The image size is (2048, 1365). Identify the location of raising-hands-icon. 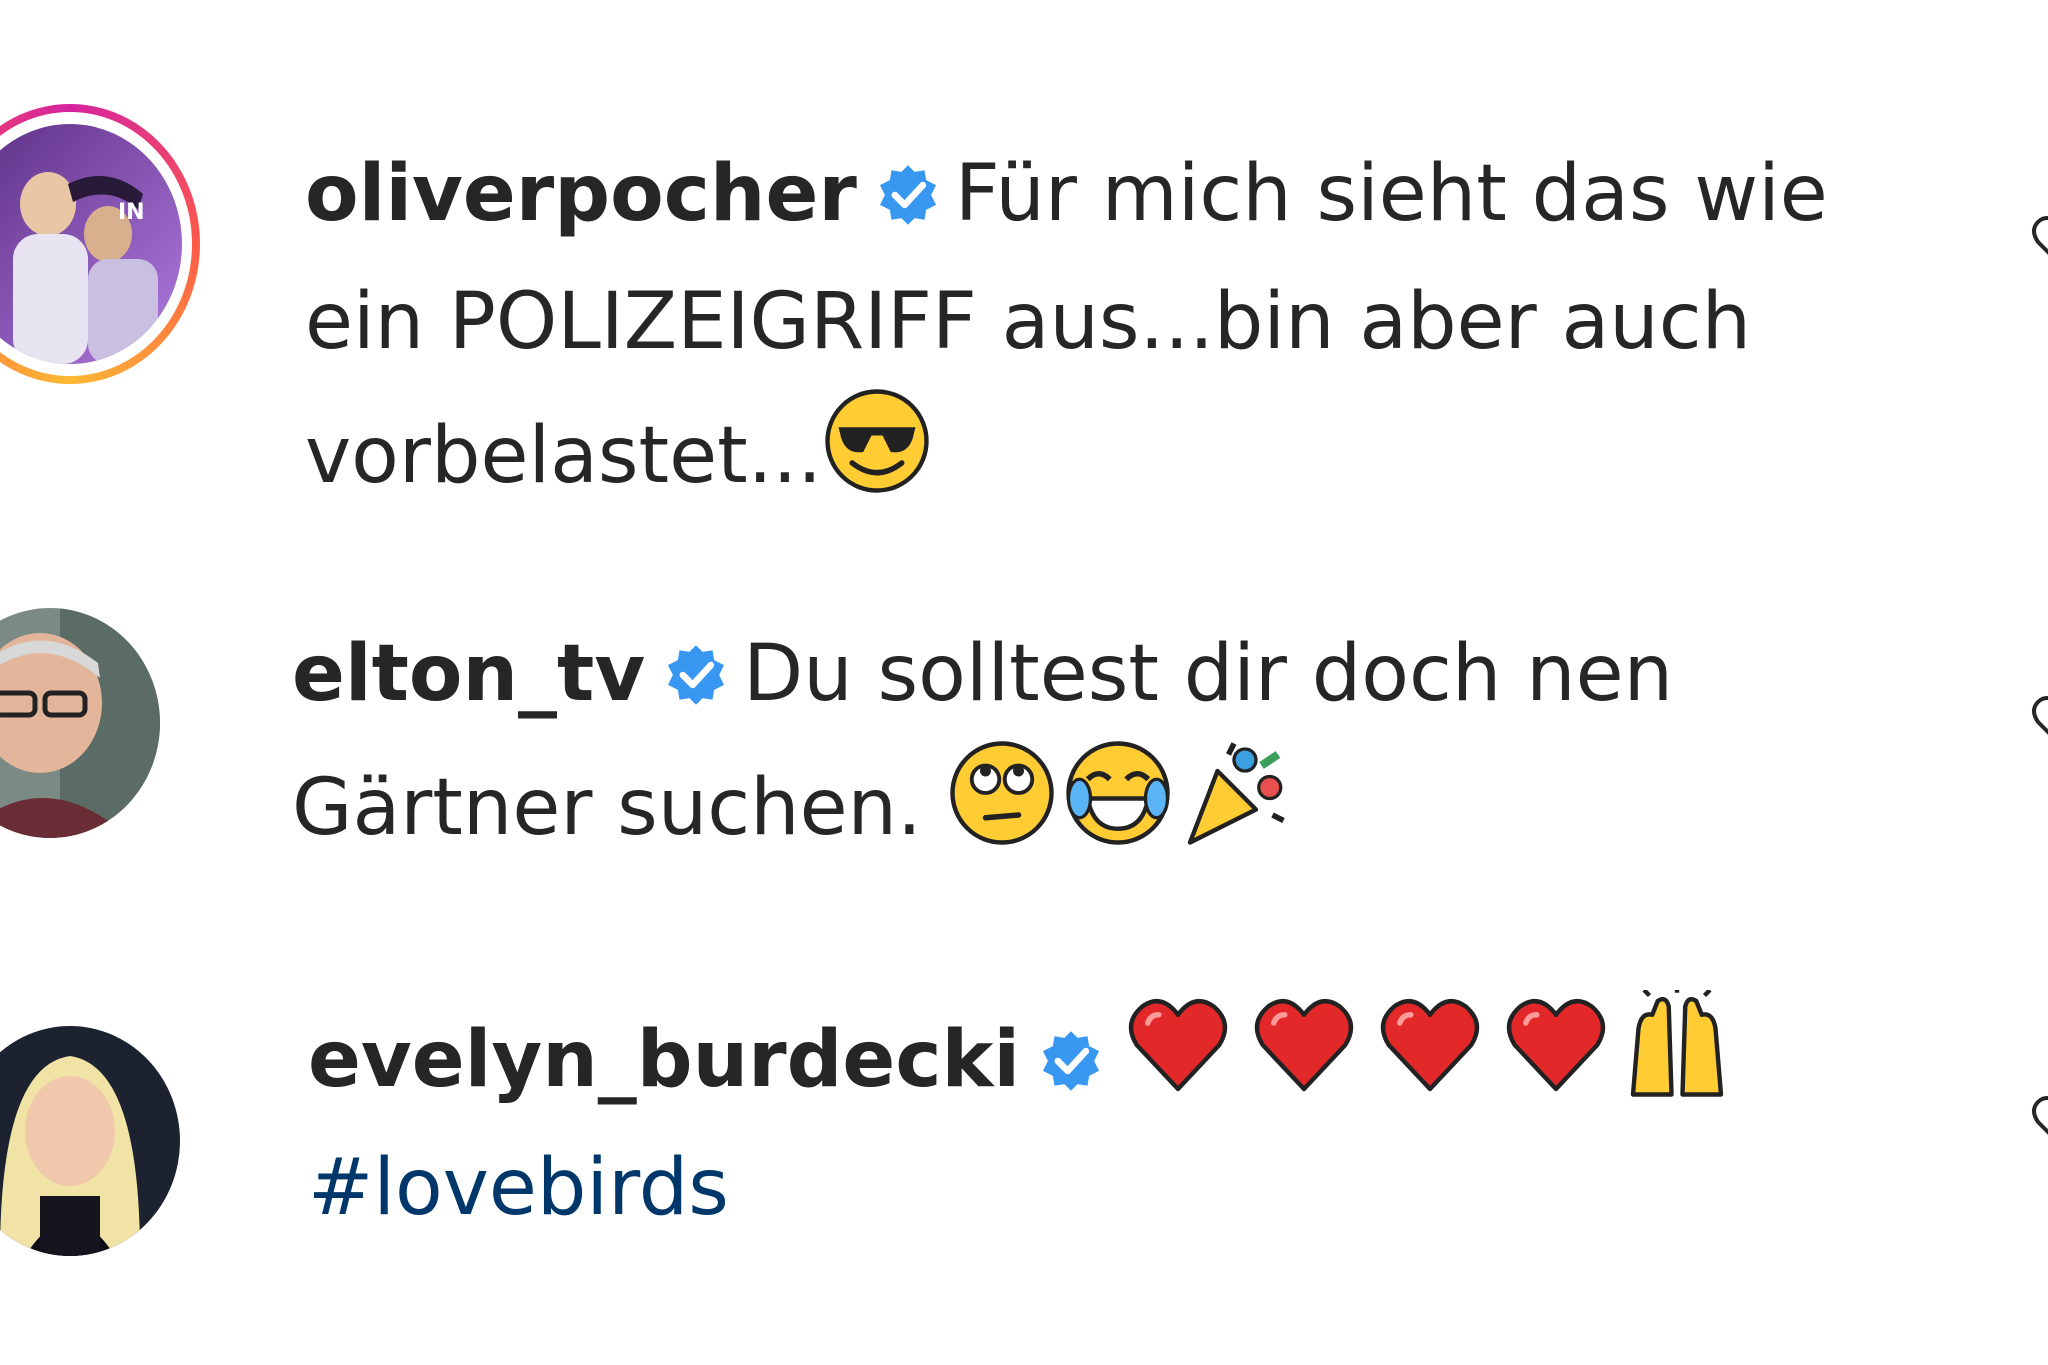
(1677, 1043).